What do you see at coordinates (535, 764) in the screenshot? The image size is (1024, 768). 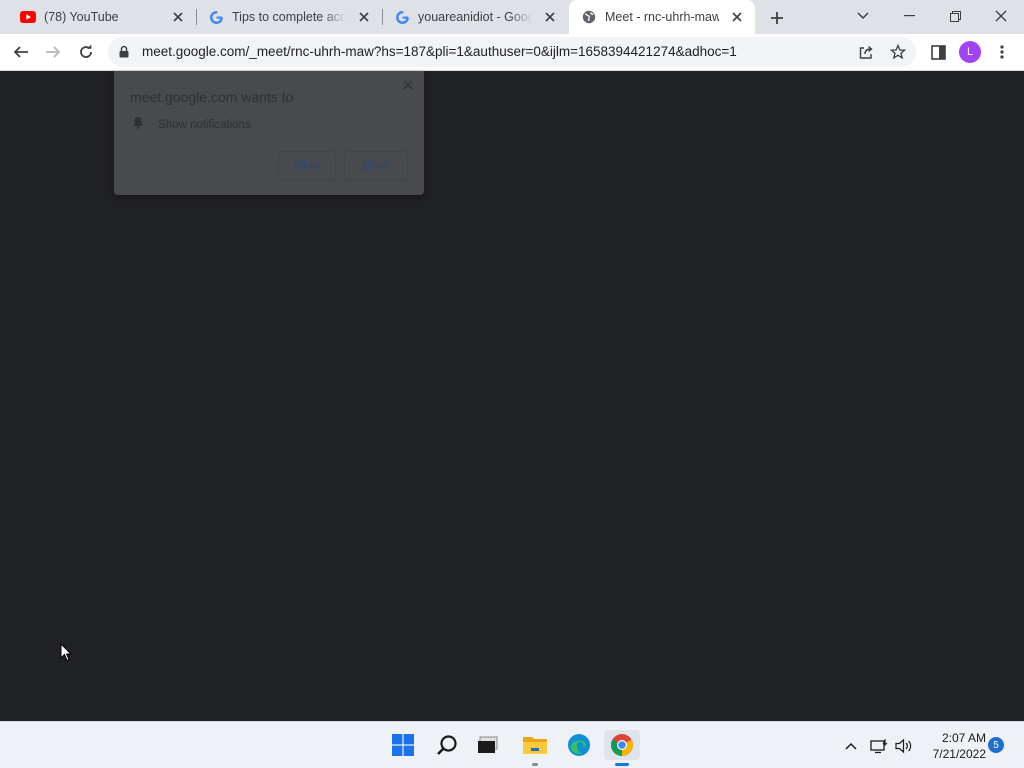 I see `running-indicator` at bounding box center [535, 764].